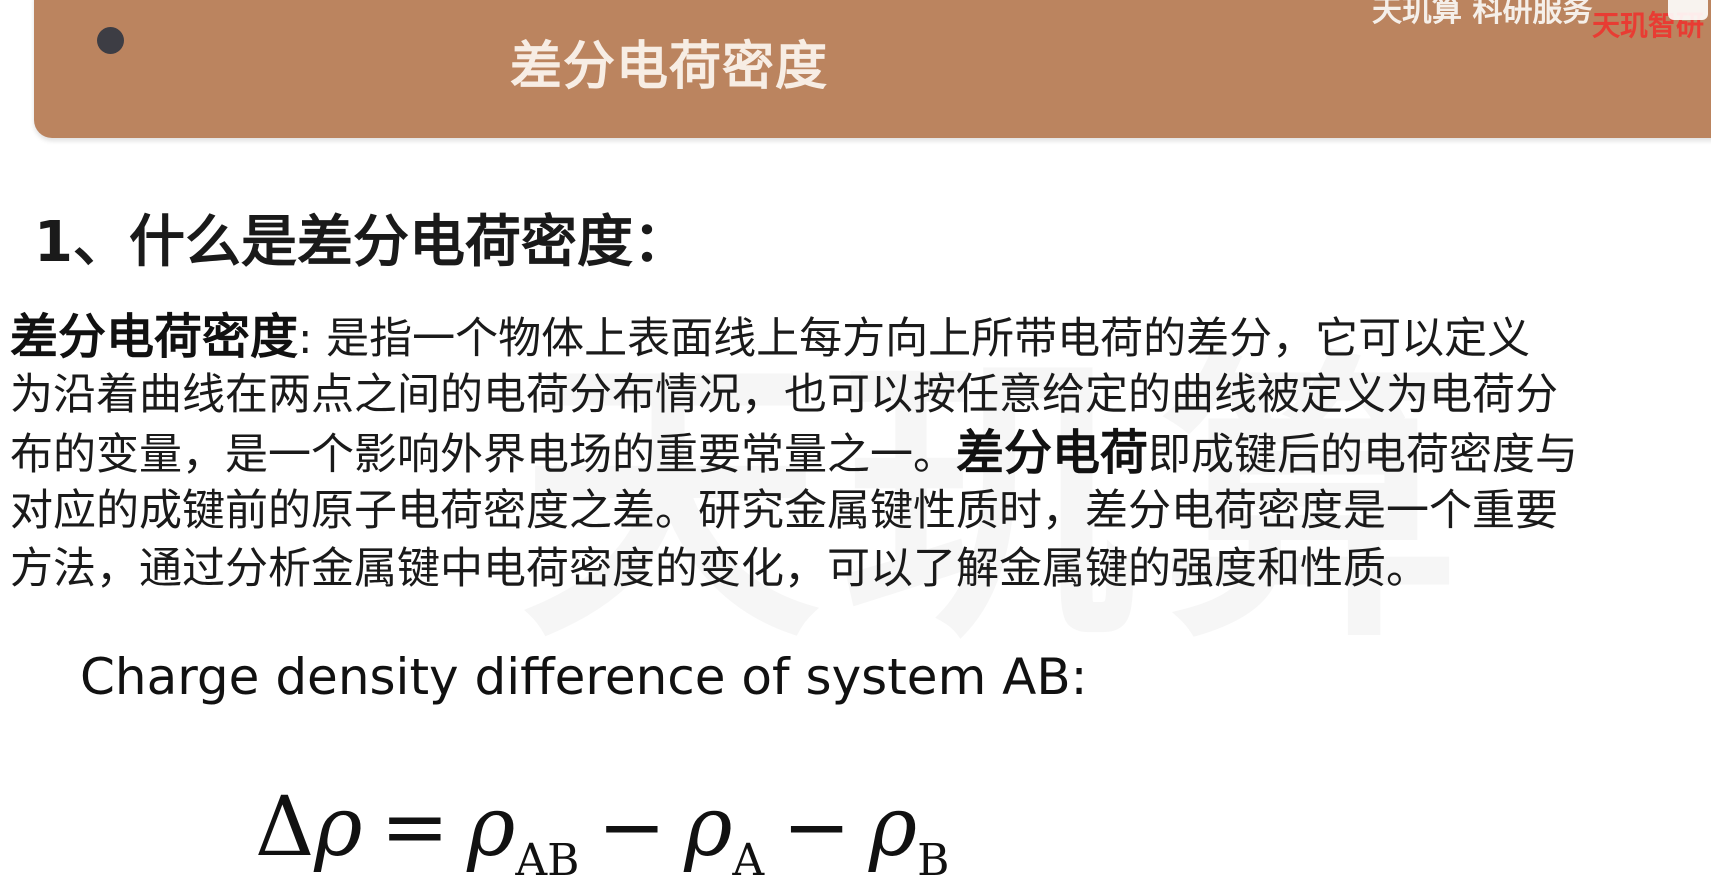 This screenshot has height=895, width=1711. Describe the element at coordinates (584, 677) in the screenshot. I see `formula-caption: Charge density difference of system AB:` at that location.